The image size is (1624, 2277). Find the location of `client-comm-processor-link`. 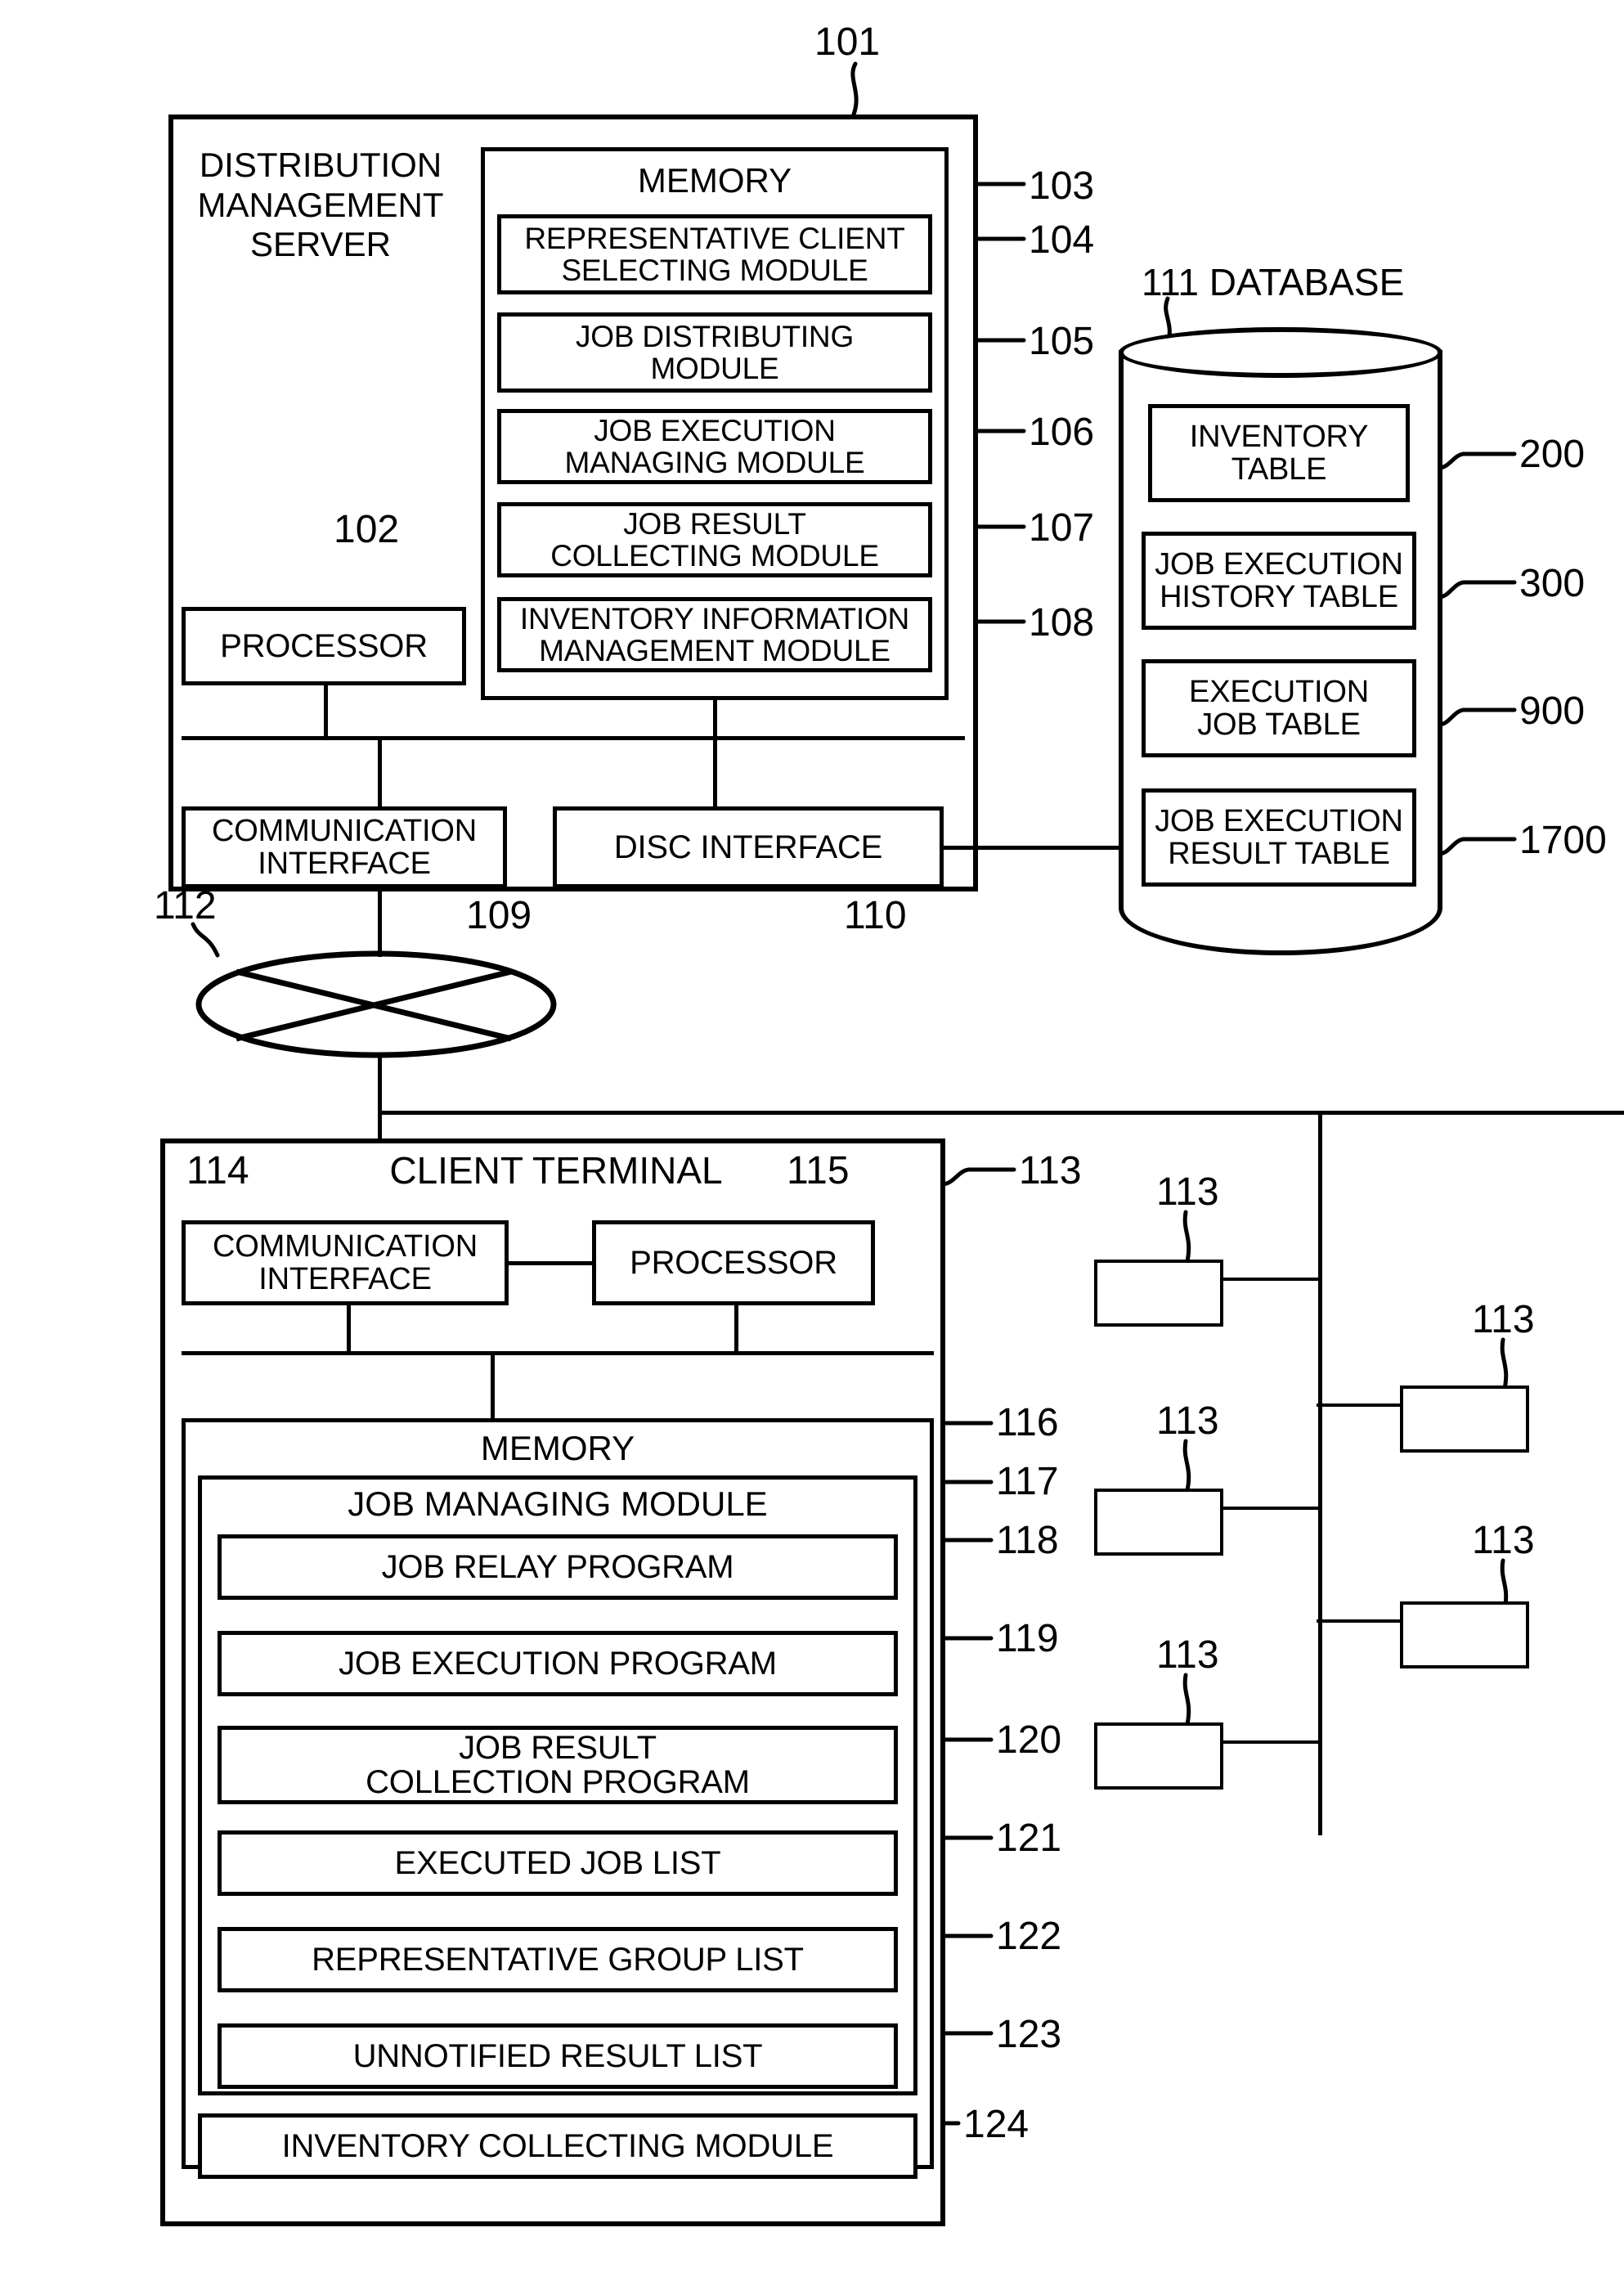

client-comm-processor-link is located at coordinates (550, 1263).